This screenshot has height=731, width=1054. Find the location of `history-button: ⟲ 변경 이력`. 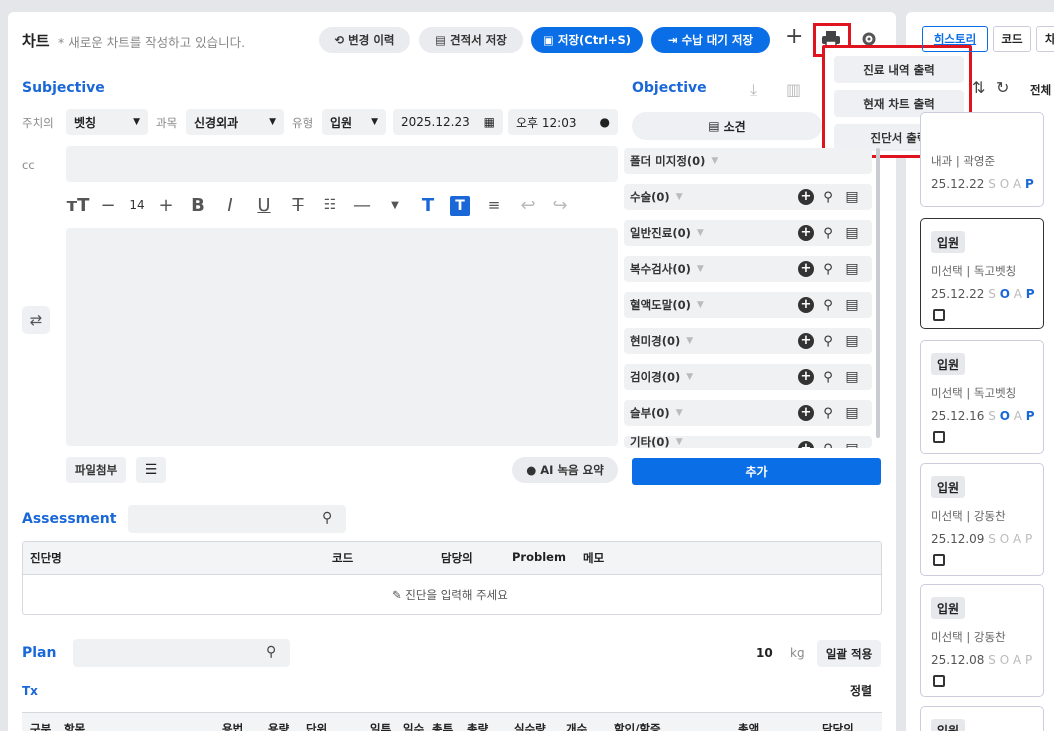

history-button: ⟲ 변경 이력 is located at coordinates (364, 40).